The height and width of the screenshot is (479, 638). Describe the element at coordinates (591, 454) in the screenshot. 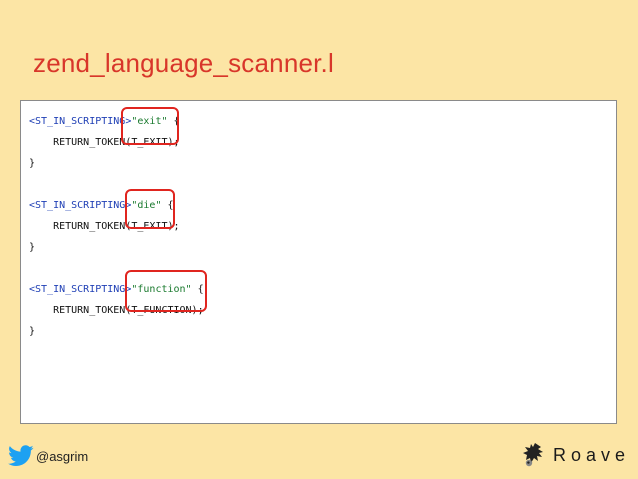

I see `brand-name: Roave` at that location.